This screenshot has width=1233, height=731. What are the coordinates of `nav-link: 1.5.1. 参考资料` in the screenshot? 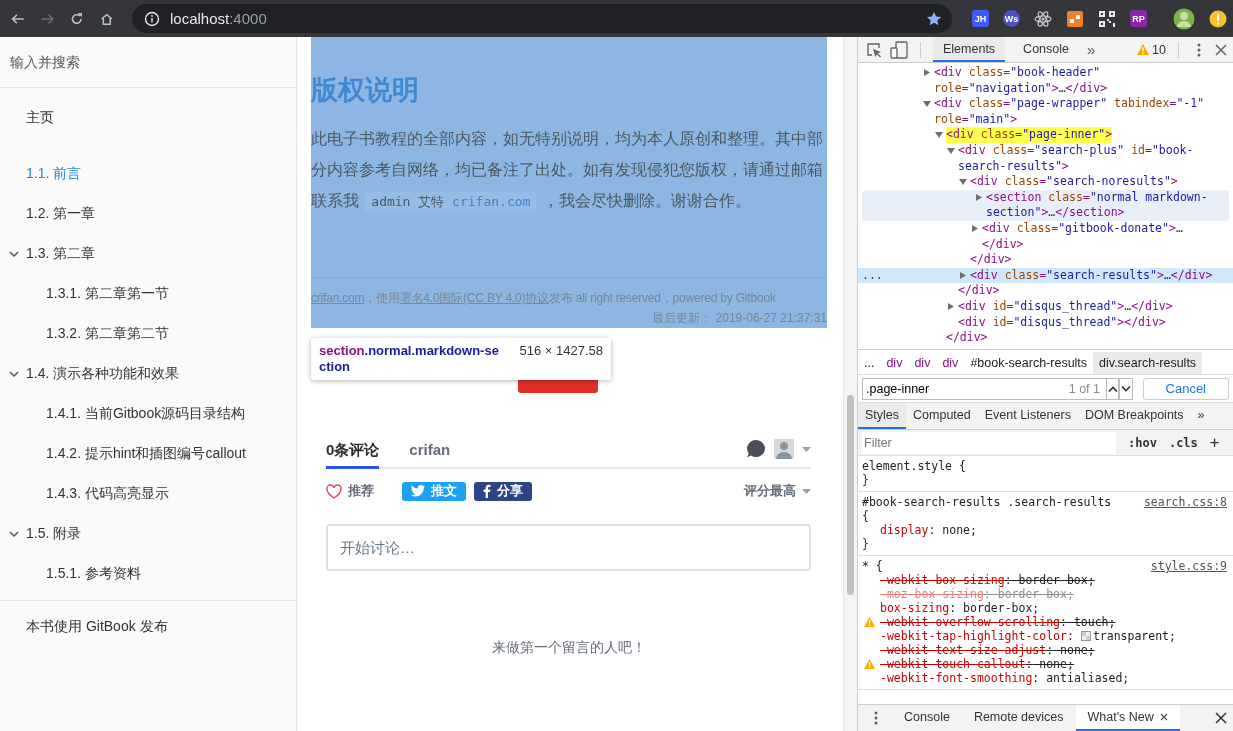 It's located at (148, 574).